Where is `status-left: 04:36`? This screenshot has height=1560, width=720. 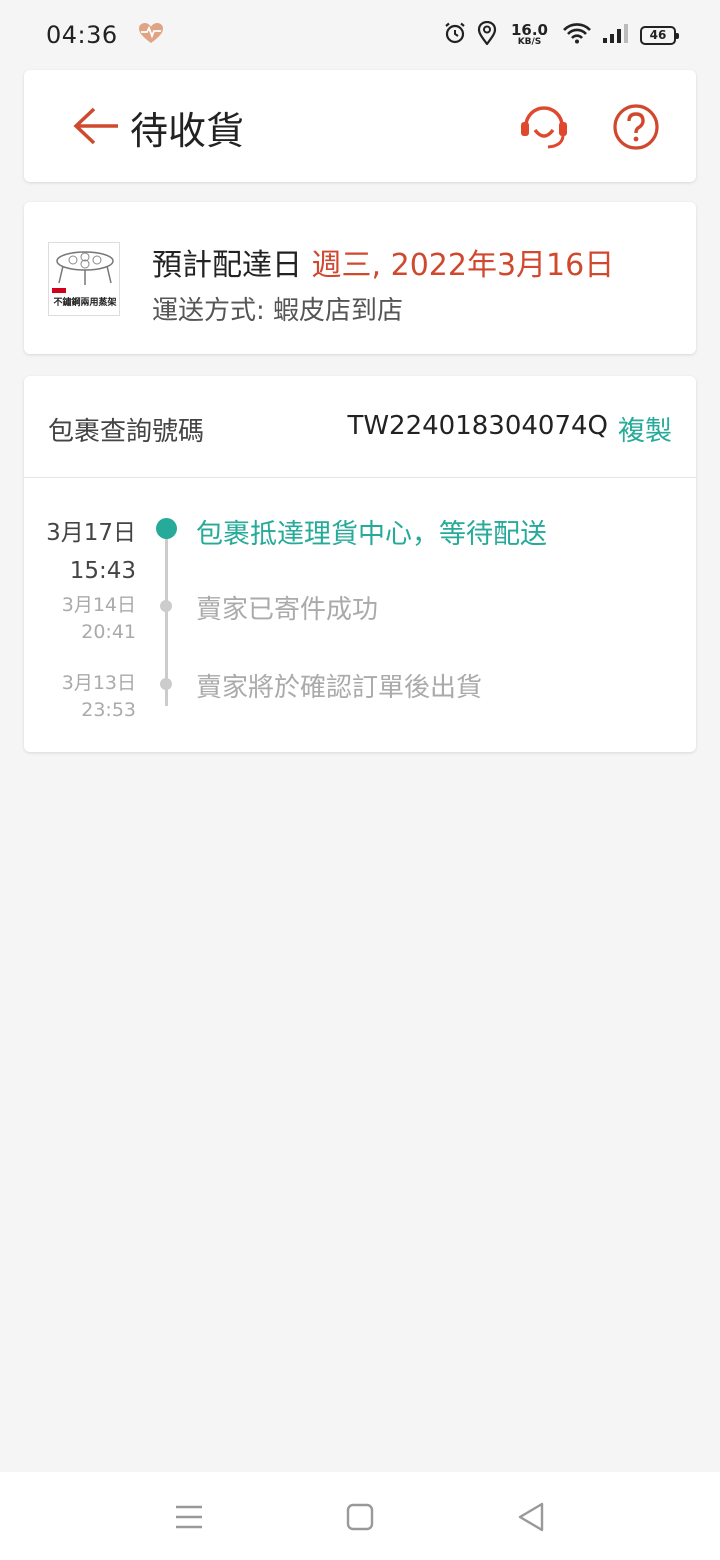
status-left: 04:36 is located at coordinates (105, 35).